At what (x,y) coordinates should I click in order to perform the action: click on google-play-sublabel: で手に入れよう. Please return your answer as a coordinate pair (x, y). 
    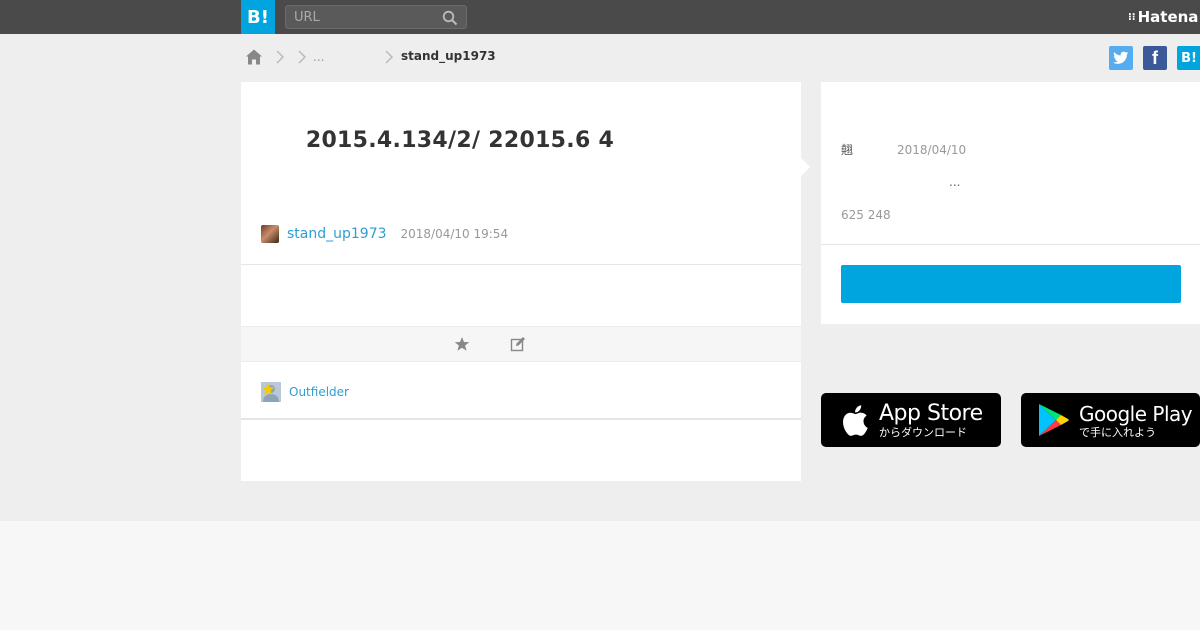
    Looking at the image, I should click on (1117, 432).